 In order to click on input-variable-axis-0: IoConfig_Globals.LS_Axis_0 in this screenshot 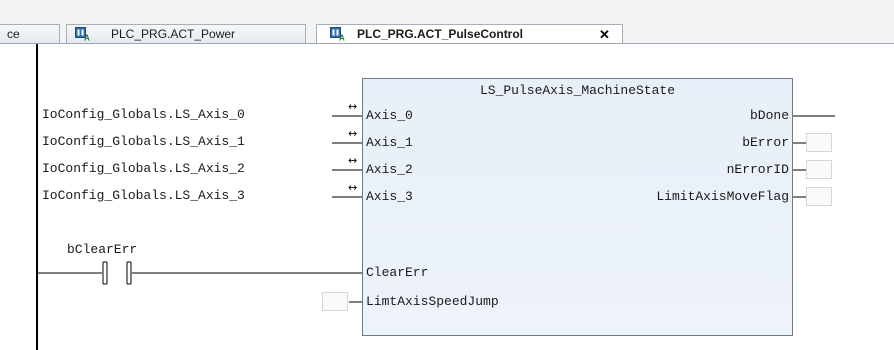, I will do `click(143, 114)`.